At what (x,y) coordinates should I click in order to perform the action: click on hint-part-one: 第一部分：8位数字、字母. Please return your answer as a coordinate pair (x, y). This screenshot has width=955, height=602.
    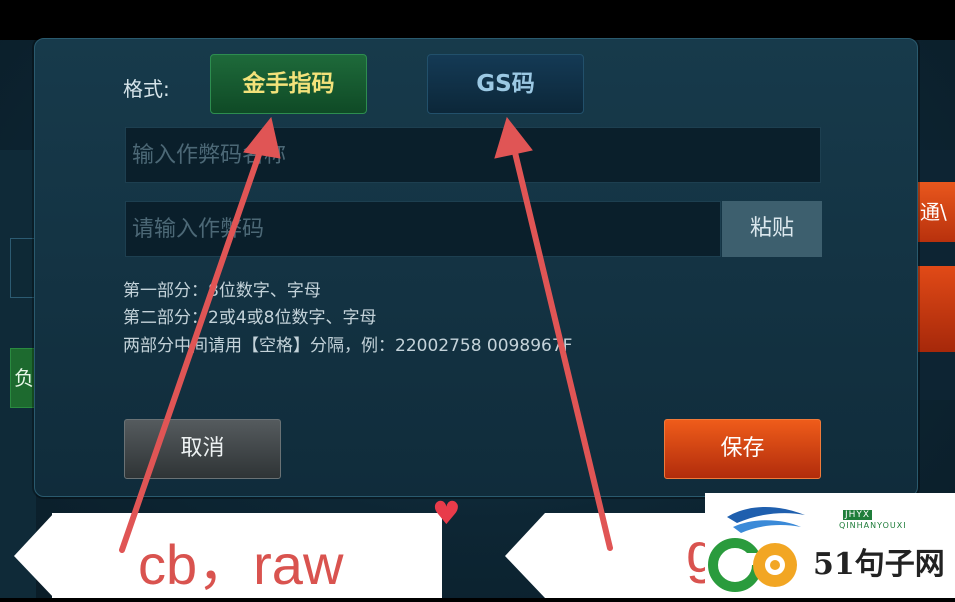
    Looking at the image, I should click on (222, 291).